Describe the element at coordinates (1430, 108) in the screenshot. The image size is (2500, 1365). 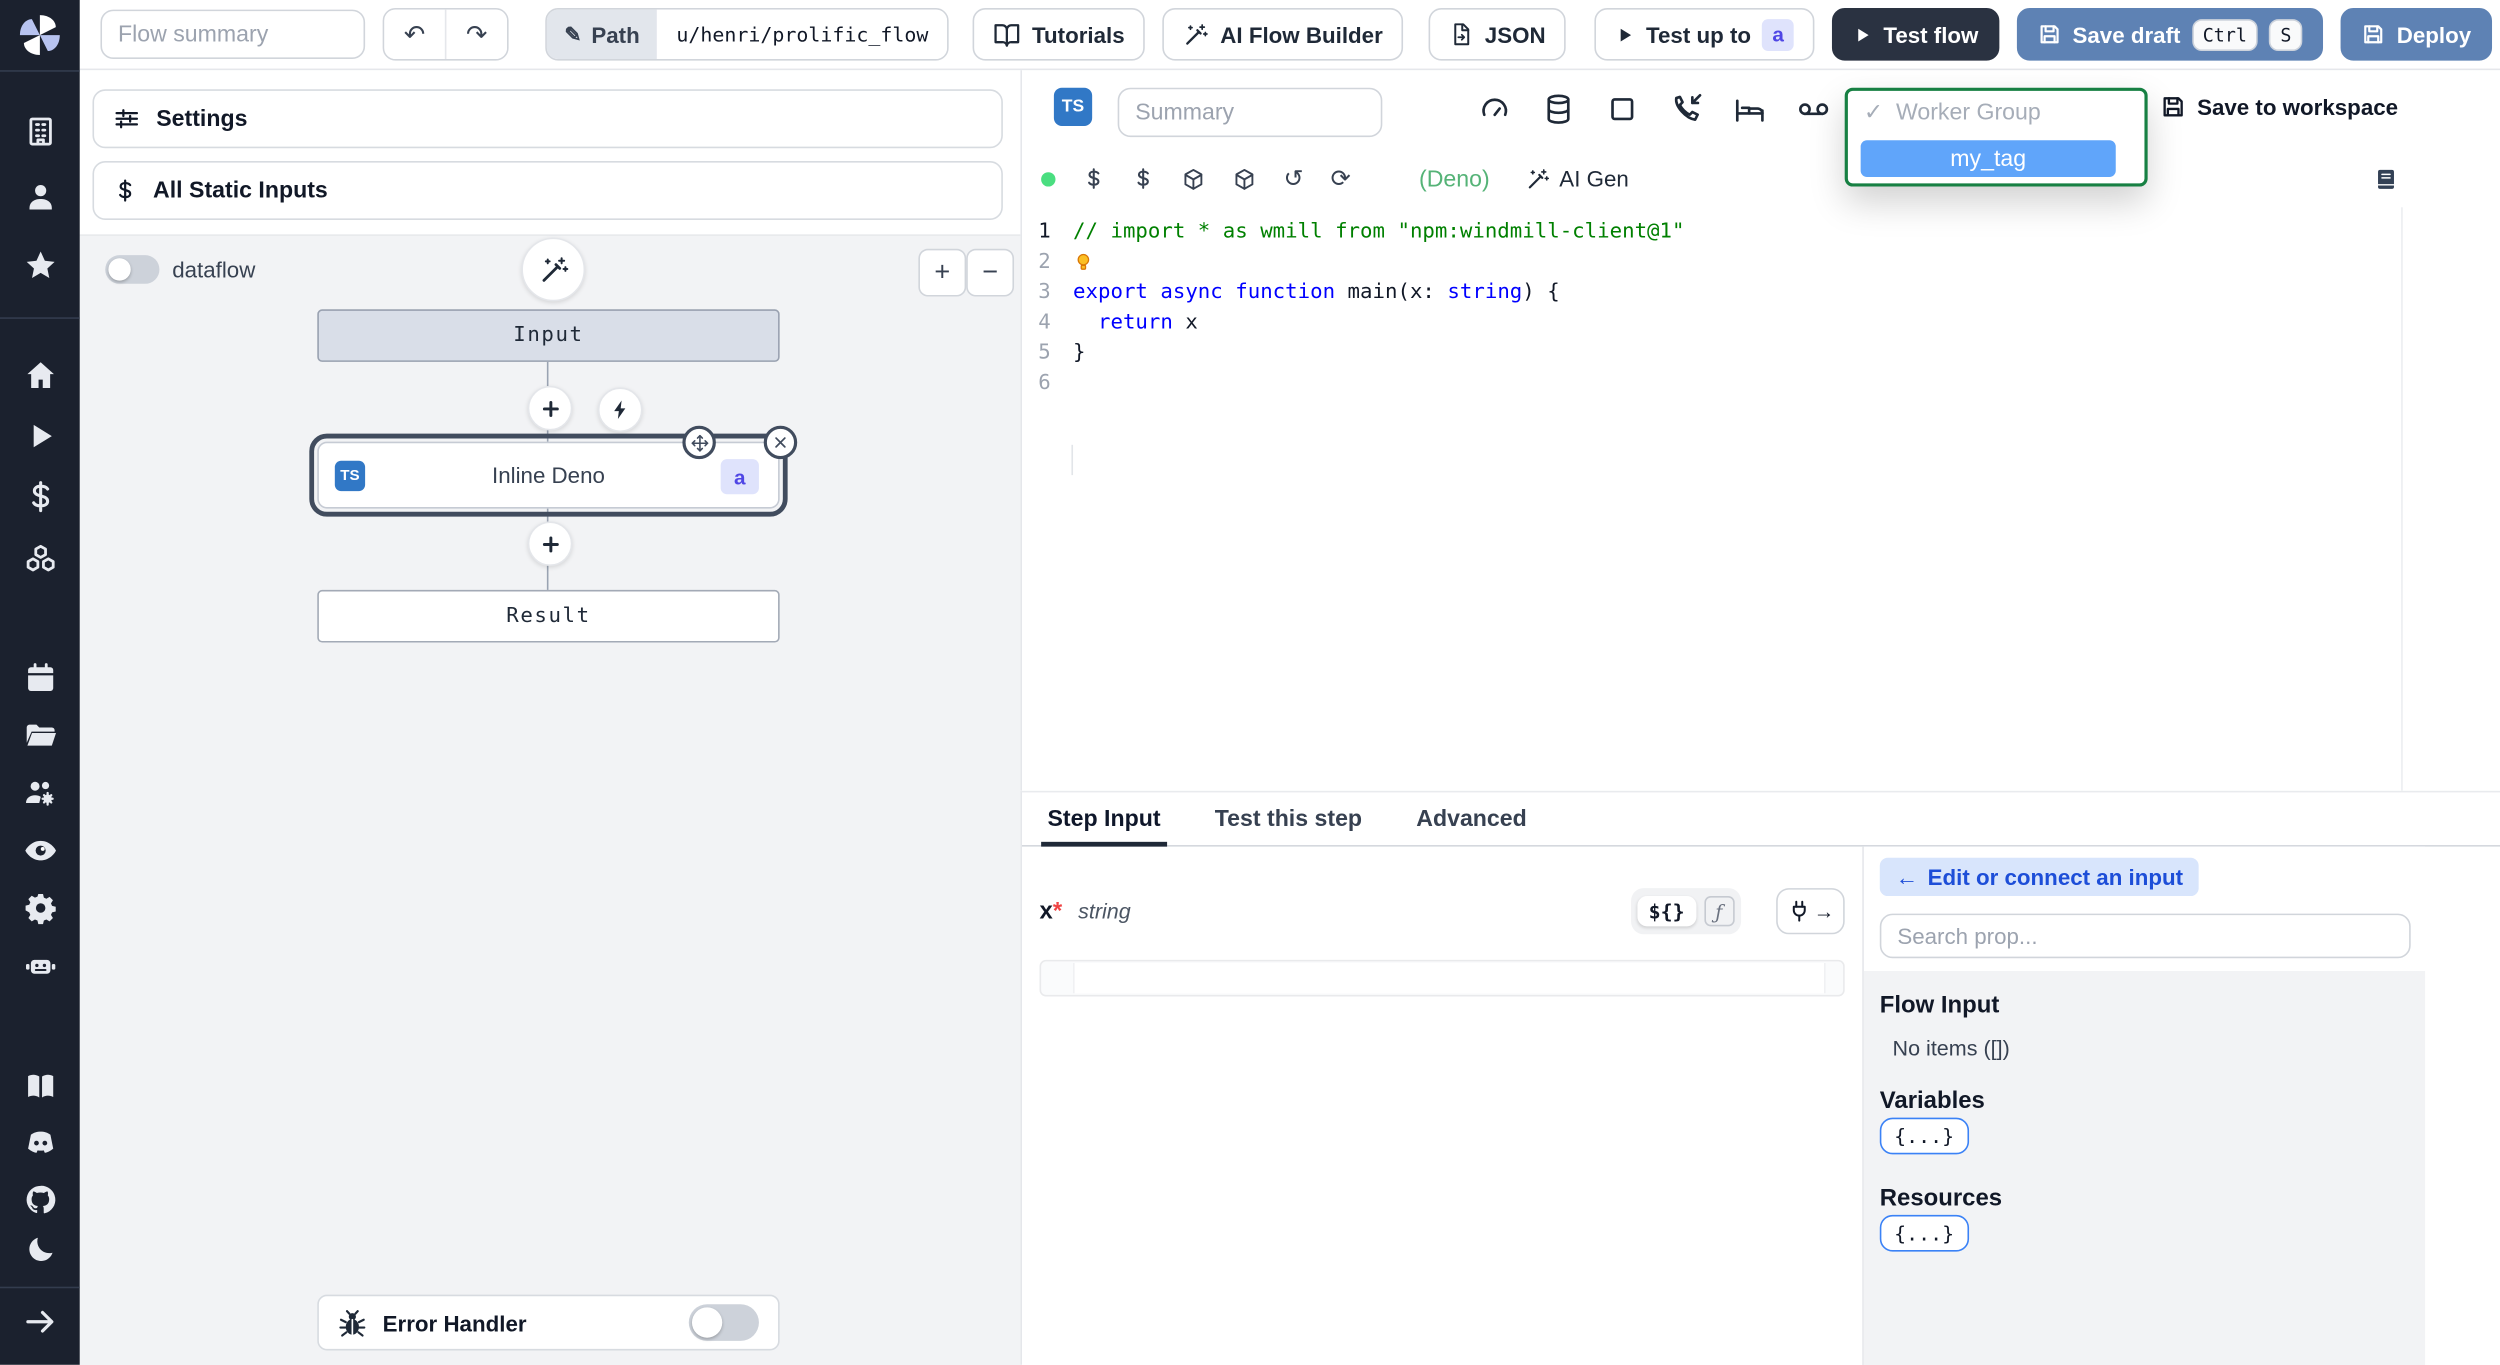
I see `retries-icon` at that location.